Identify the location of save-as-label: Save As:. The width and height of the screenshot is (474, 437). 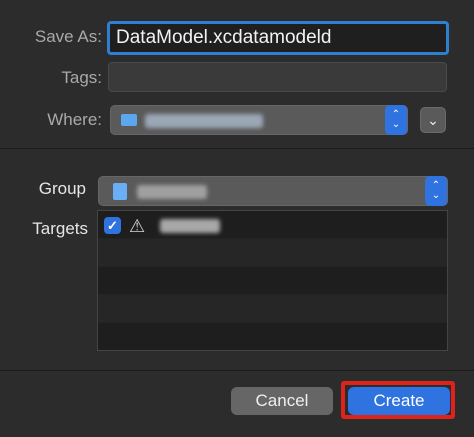
(68, 36).